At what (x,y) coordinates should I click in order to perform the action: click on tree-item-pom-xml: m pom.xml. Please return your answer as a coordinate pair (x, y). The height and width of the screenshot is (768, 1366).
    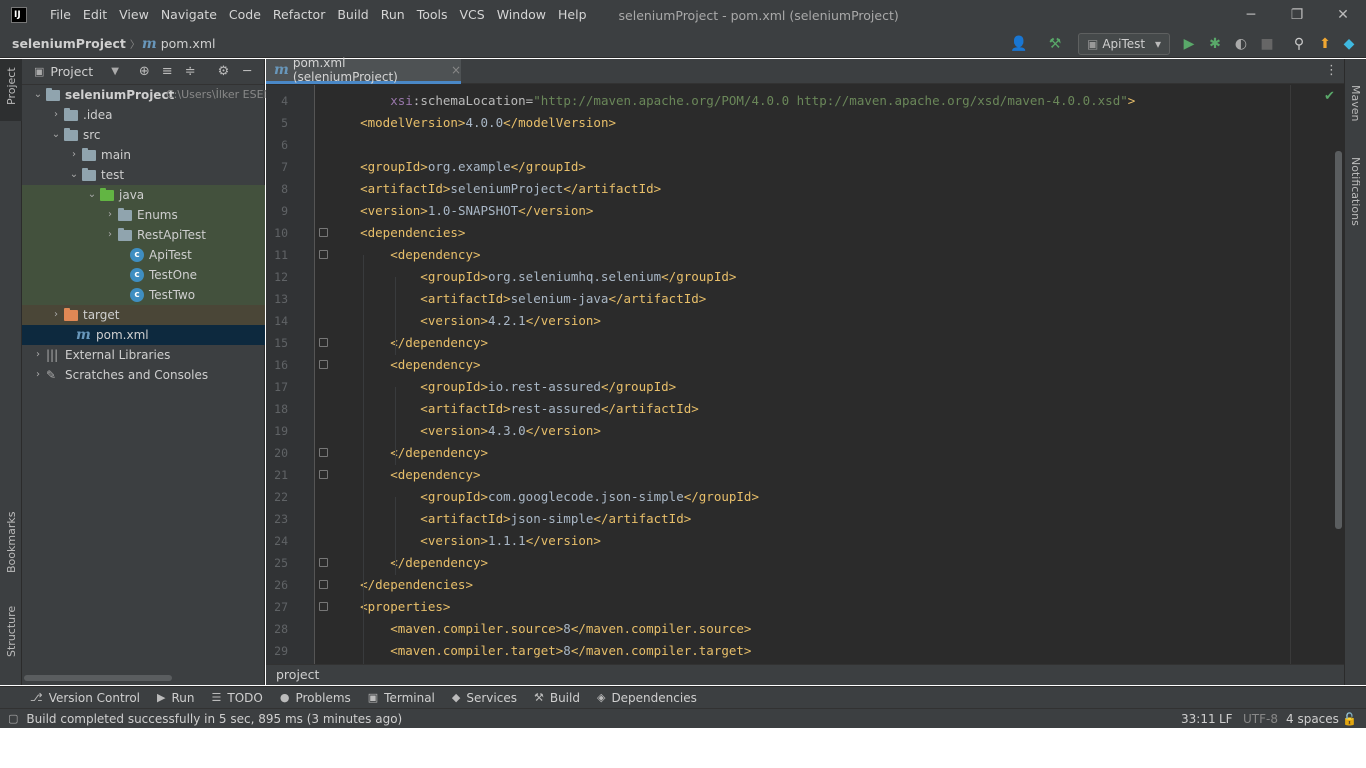
    Looking at the image, I should click on (143, 335).